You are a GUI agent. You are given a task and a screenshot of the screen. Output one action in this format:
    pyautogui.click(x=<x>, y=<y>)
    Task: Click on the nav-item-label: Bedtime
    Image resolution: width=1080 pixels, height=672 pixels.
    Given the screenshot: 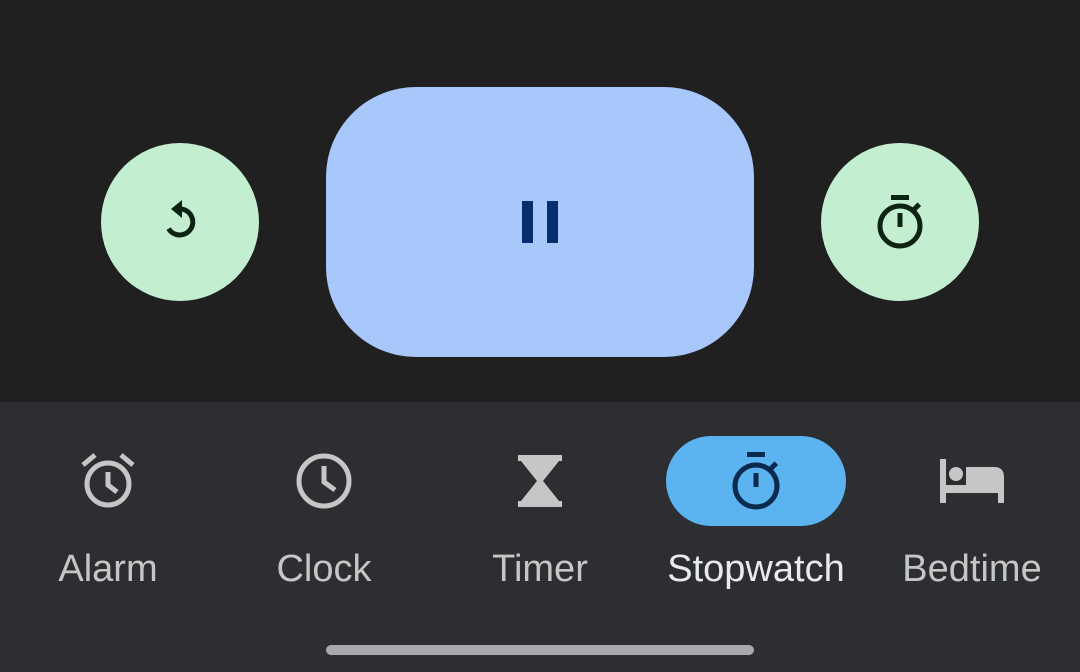 What is the action you would take?
    pyautogui.click(x=972, y=569)
    